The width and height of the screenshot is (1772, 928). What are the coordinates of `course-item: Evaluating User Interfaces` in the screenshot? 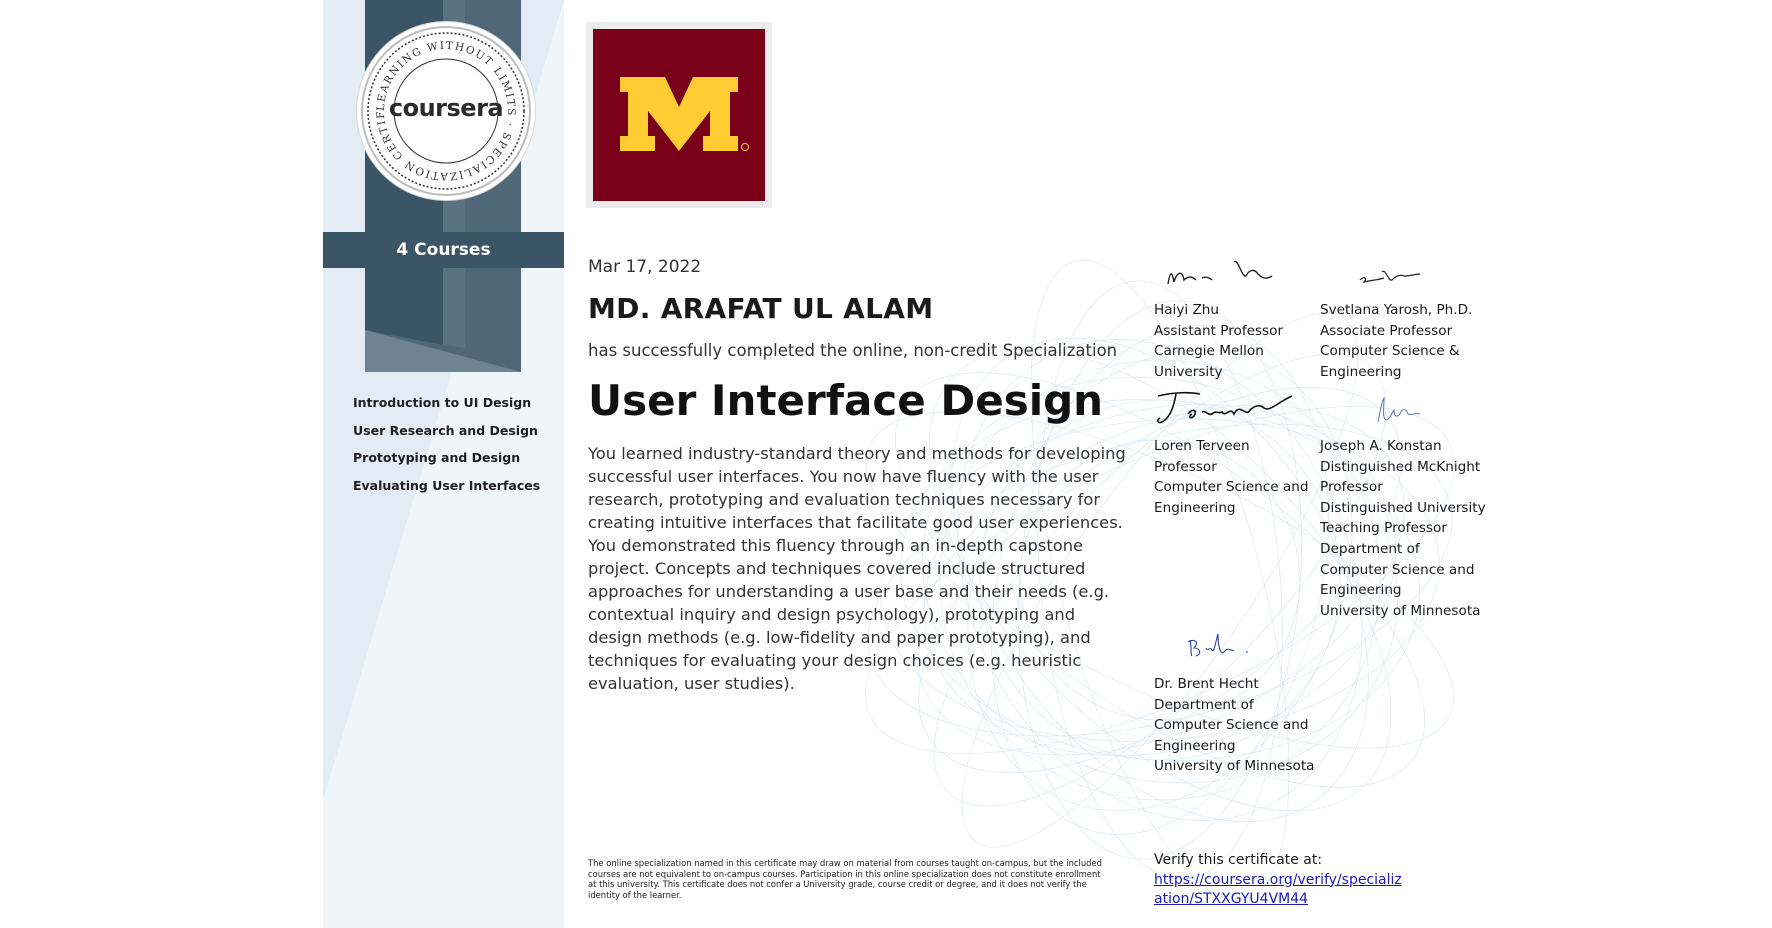 It's located at (447, 485).